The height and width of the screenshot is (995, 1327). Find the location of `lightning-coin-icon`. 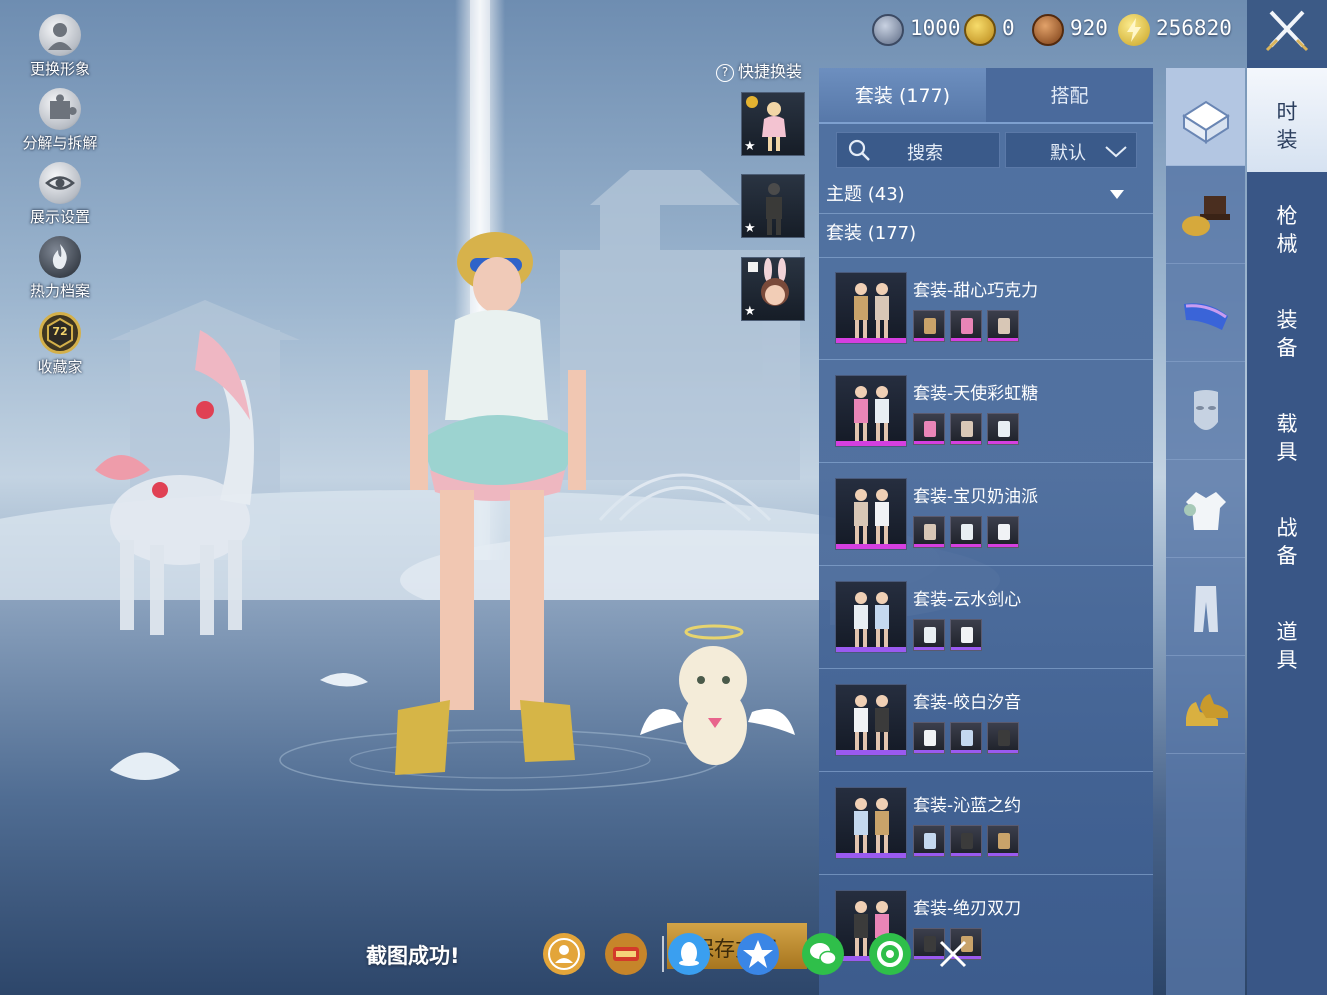

lightning-coin-icon is located at coordinates (1134, 30).